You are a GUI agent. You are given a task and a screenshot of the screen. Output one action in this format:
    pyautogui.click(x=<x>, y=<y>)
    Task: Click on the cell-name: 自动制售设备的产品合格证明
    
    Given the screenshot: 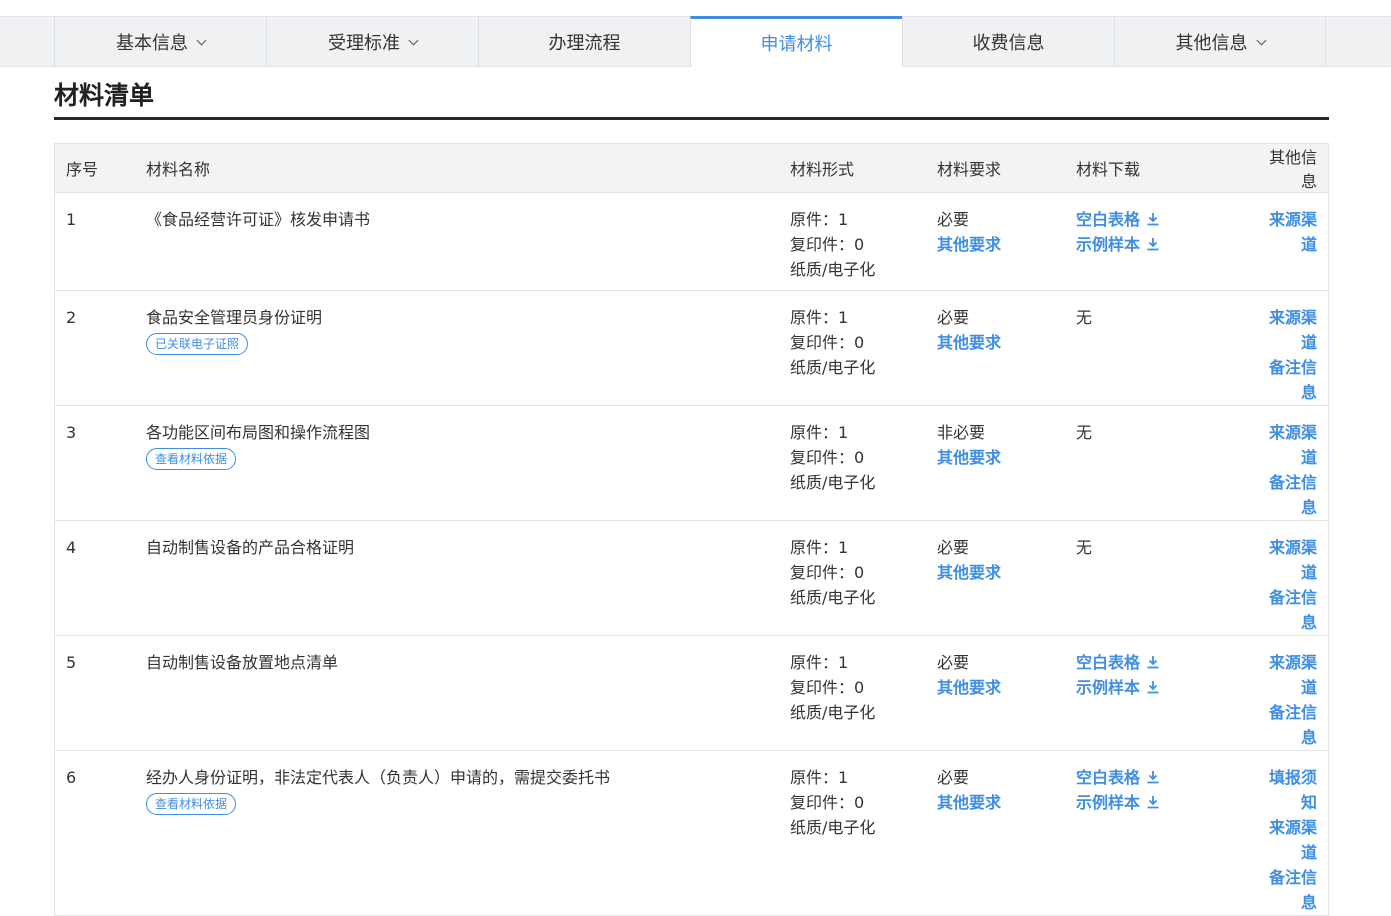 What is the action you would take?
    pyautogui.click(x=468, y=578)
    